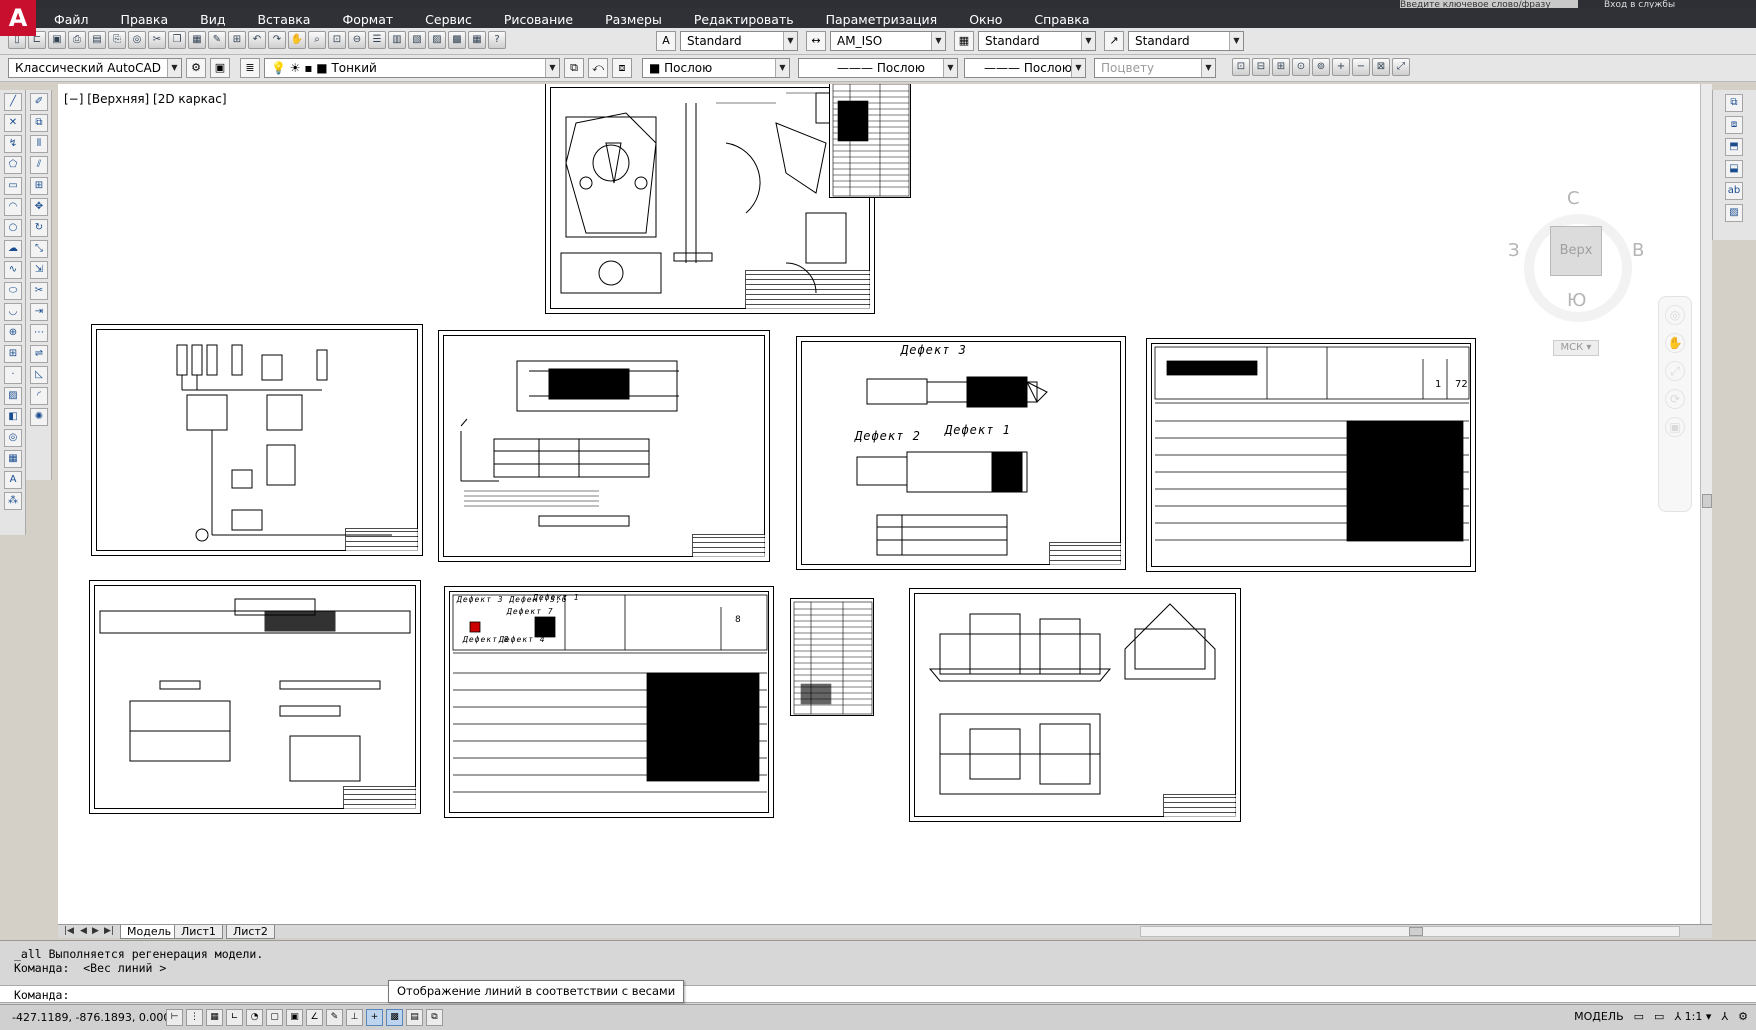 The width and height of the screenshot is (1756, 1030). Describe the element at coordinates (477, 40) in the screenshot. I see `calculator-icon: ▦` at that location.